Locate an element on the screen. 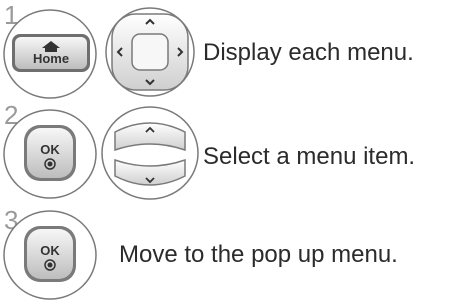  home-button: Home is located at coordinates (52, 58).